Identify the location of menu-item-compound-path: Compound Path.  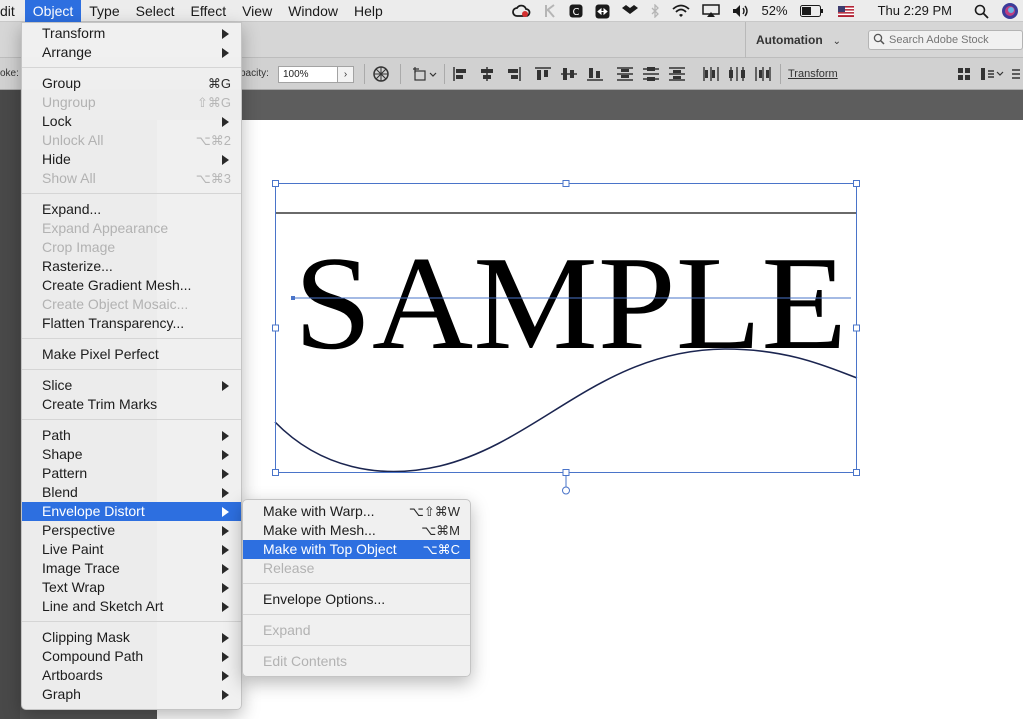
(131, 656).